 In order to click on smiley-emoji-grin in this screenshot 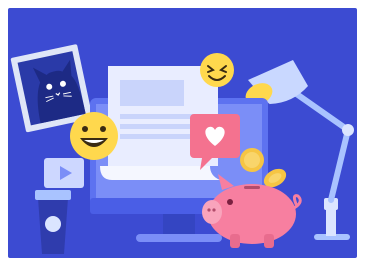, I will do `click(94, 136)`.